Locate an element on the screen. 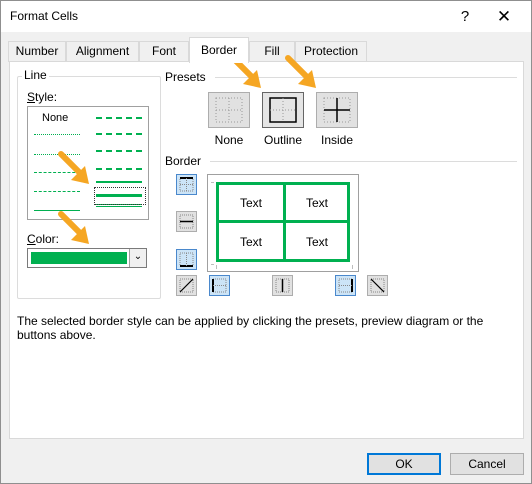 The width and height of the screenshot is (532, 484). border-separator is located at coordinates (363, 161).